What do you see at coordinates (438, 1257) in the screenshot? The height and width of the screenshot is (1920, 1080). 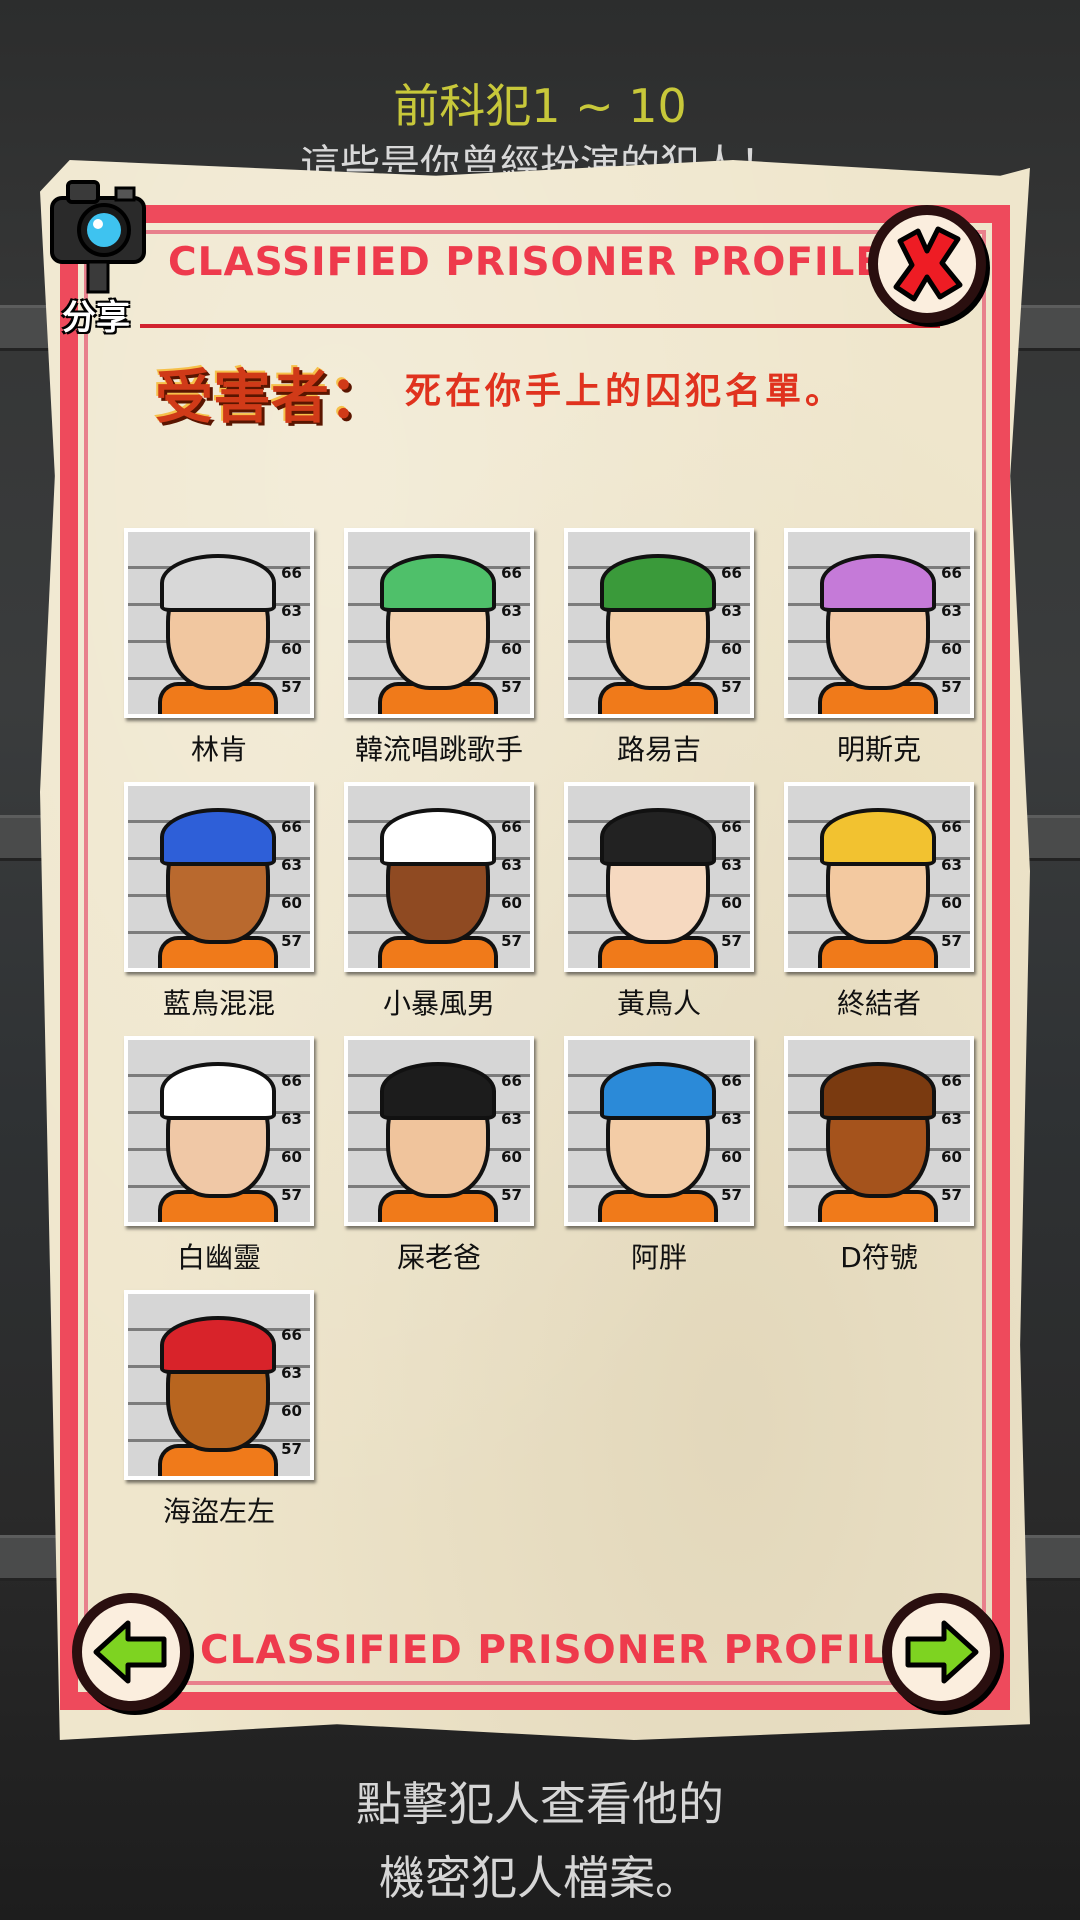 I see `prisoner-name: 屎老爸` at bounding box center [438, 1257].